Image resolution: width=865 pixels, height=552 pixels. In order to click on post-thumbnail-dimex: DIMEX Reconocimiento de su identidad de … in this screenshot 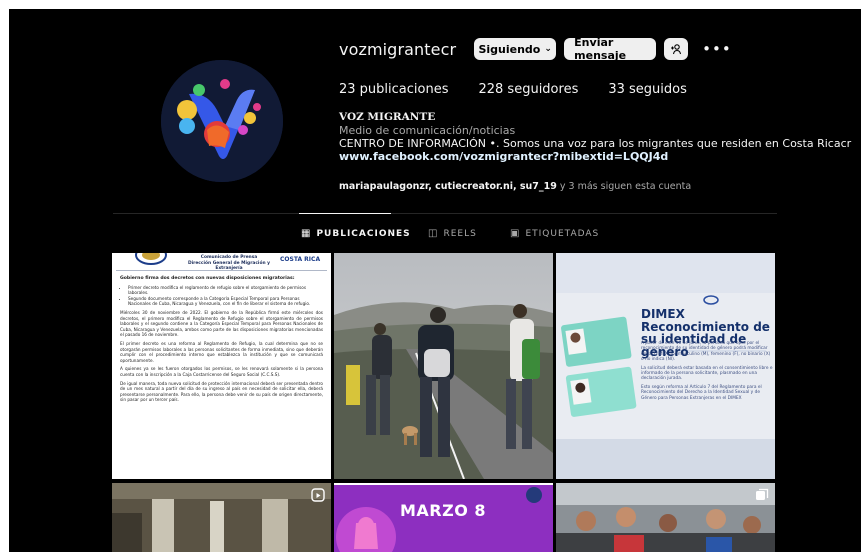, I will do `click(665, 366)`.